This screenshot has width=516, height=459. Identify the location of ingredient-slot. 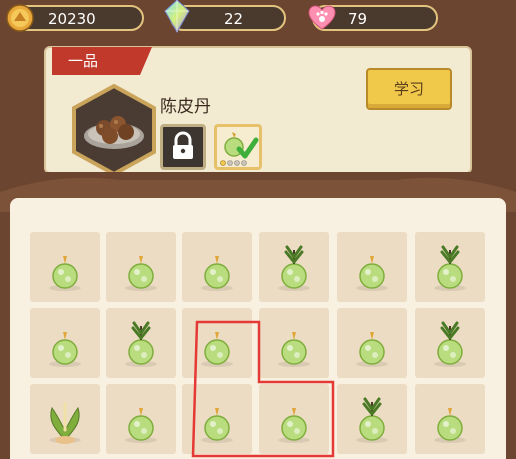
(238, 147).